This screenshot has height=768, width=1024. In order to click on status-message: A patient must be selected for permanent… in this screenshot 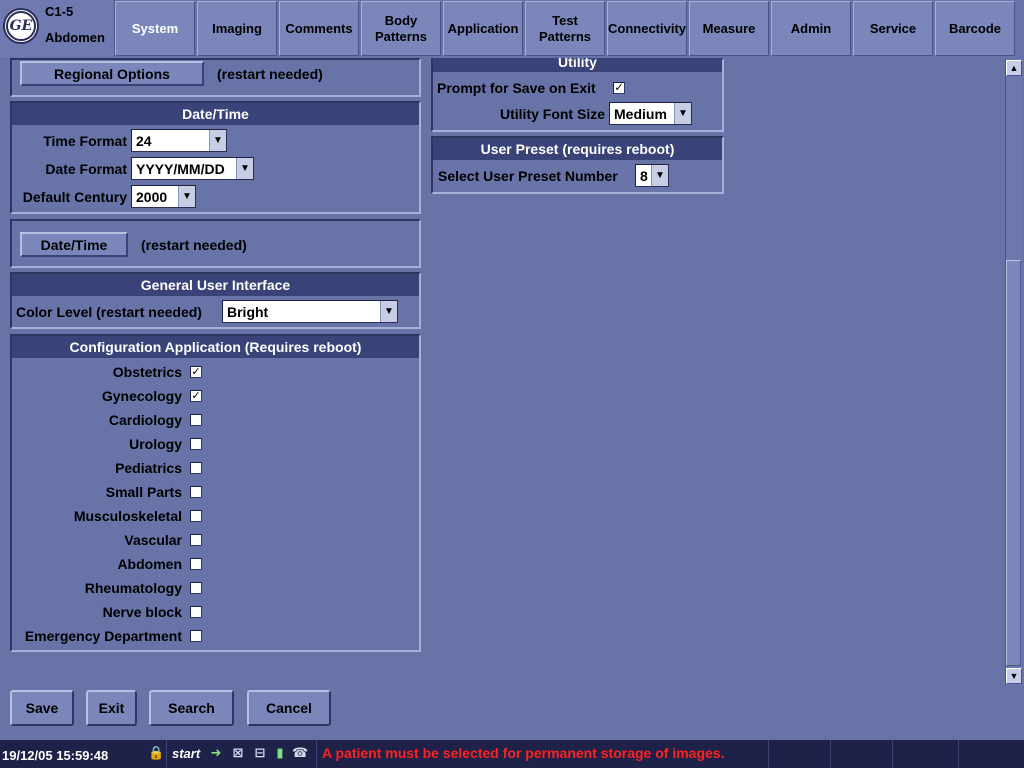, I will do `click(523, 753)`.